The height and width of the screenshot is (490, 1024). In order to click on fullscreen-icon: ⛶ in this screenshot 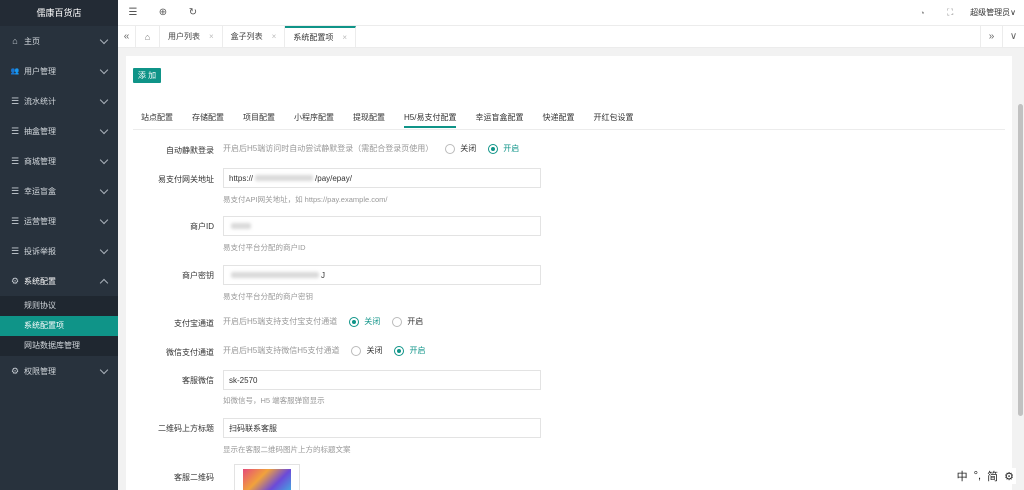, I will do `click(950, 12)`.